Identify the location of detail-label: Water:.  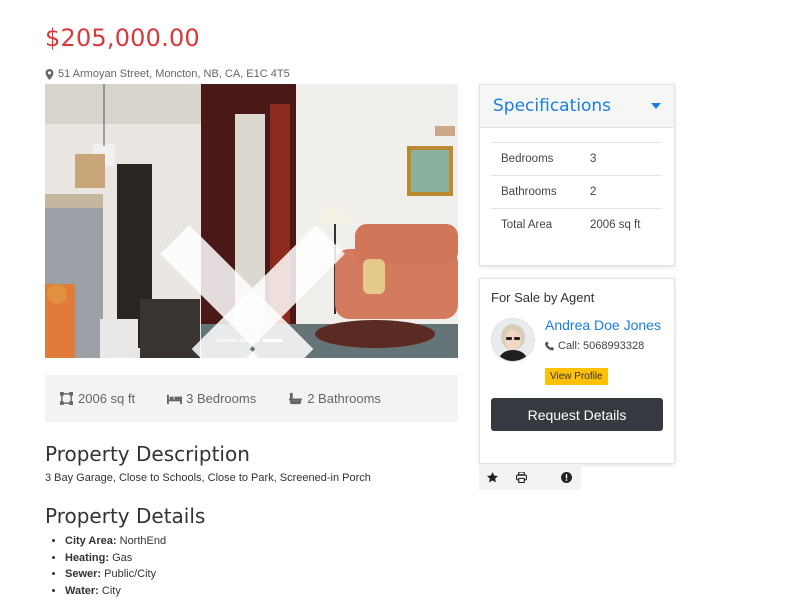
(82, 590).